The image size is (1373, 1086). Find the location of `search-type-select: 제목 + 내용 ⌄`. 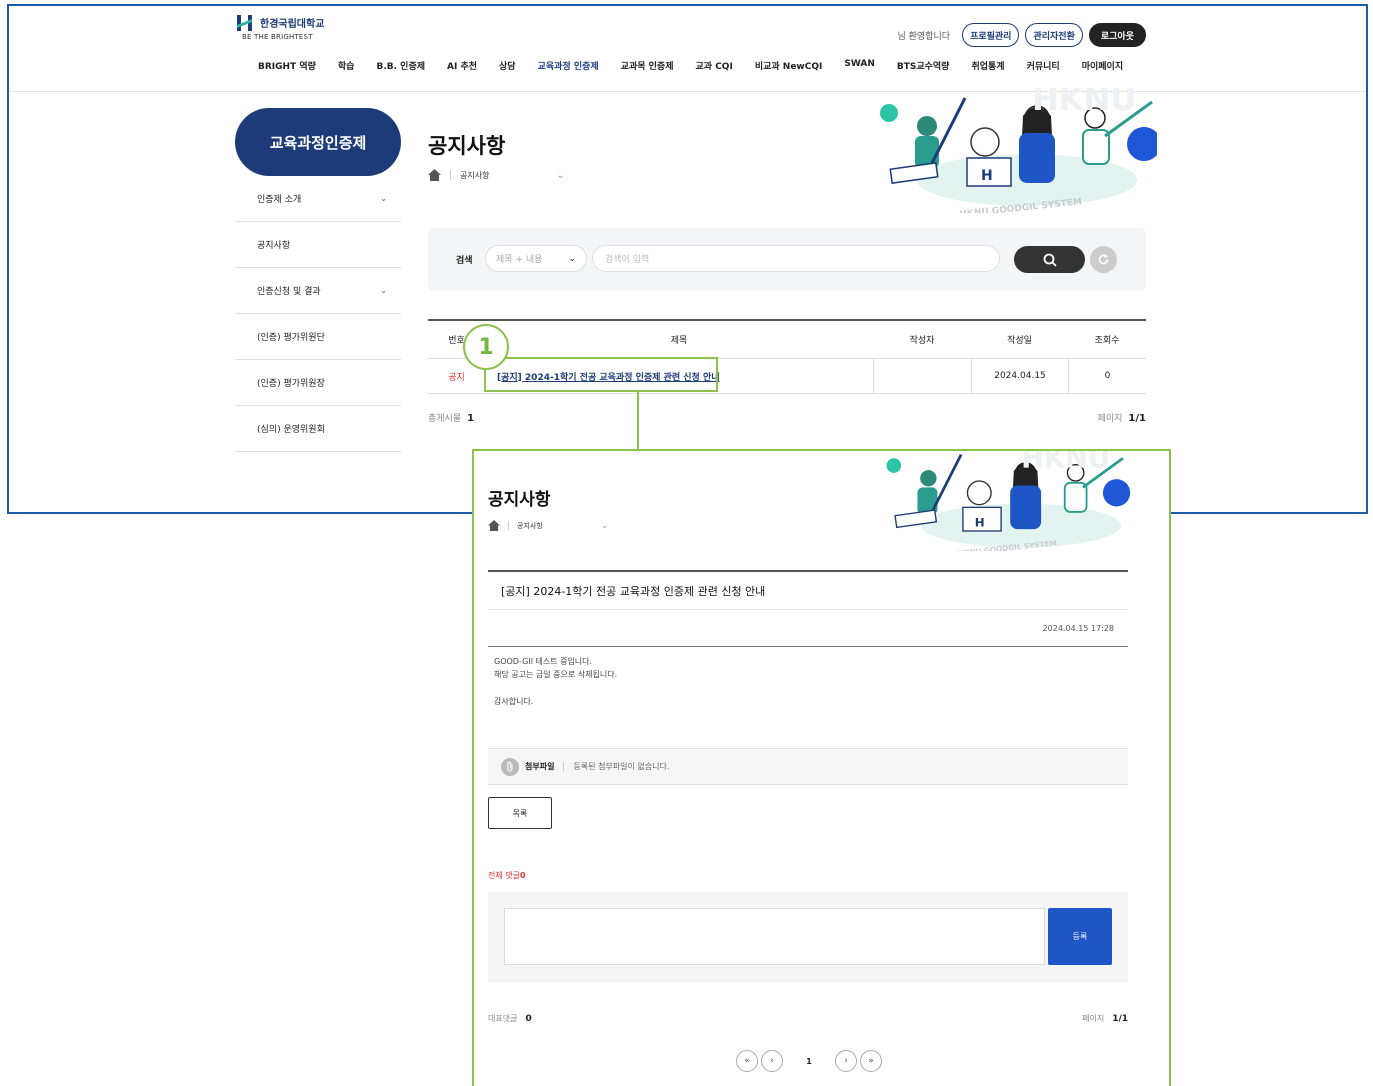

search-type-select: 제목 + 내용 ⌄ is located at coordinates (536, 258).